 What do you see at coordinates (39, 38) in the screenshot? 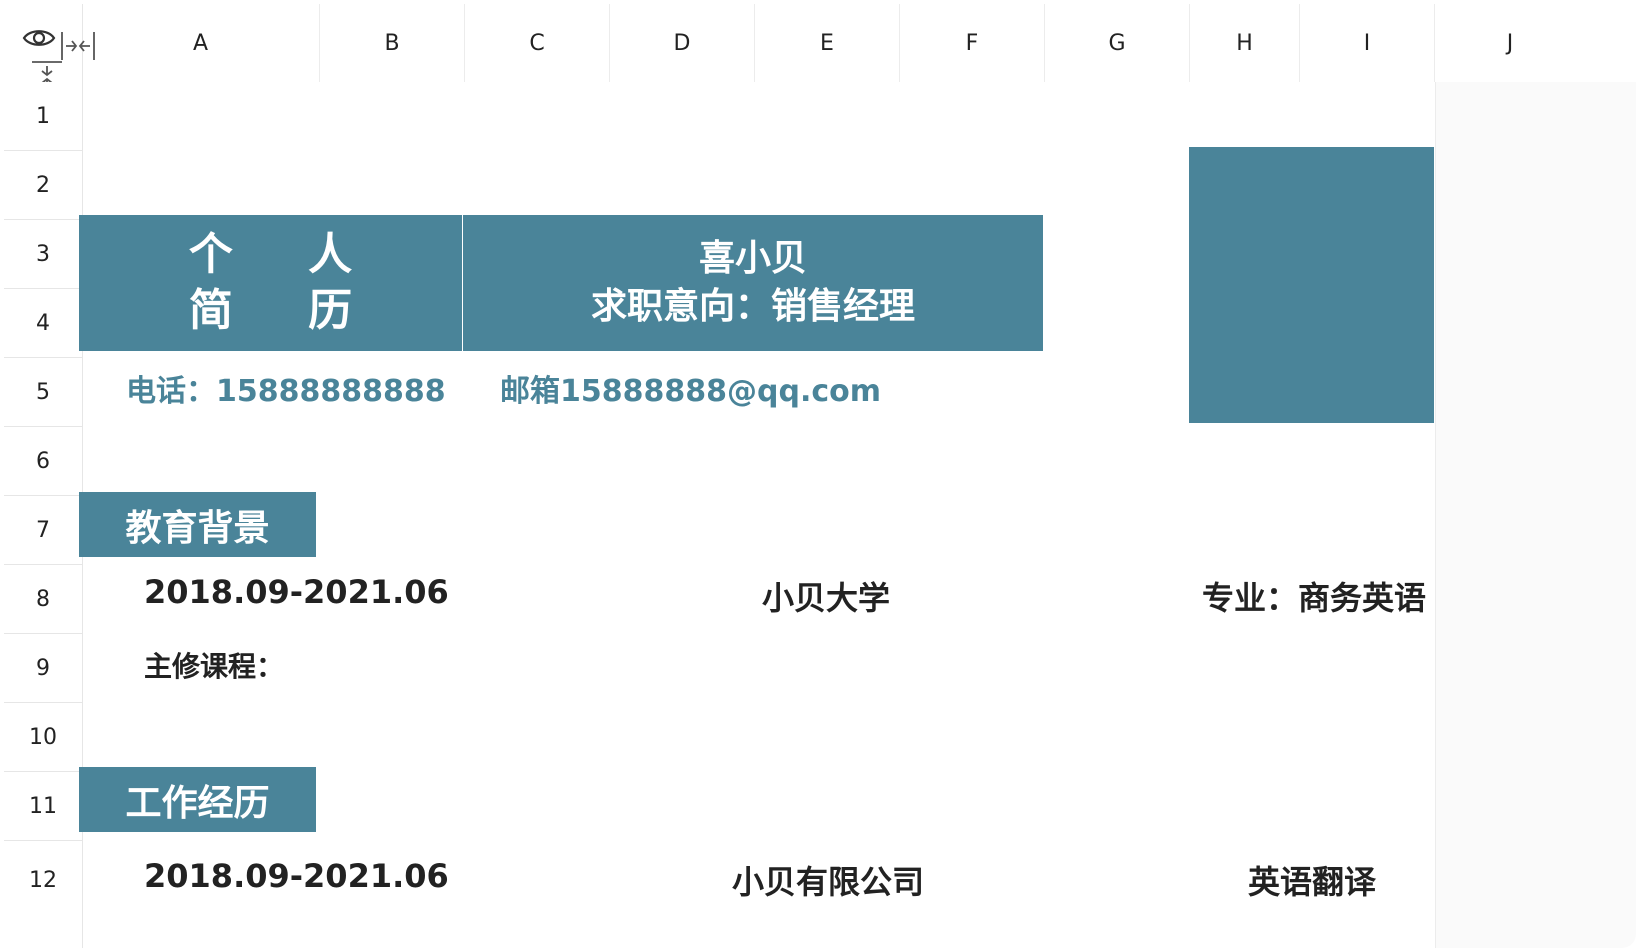
I see `eye-icon` at bounding box center [39, 38].